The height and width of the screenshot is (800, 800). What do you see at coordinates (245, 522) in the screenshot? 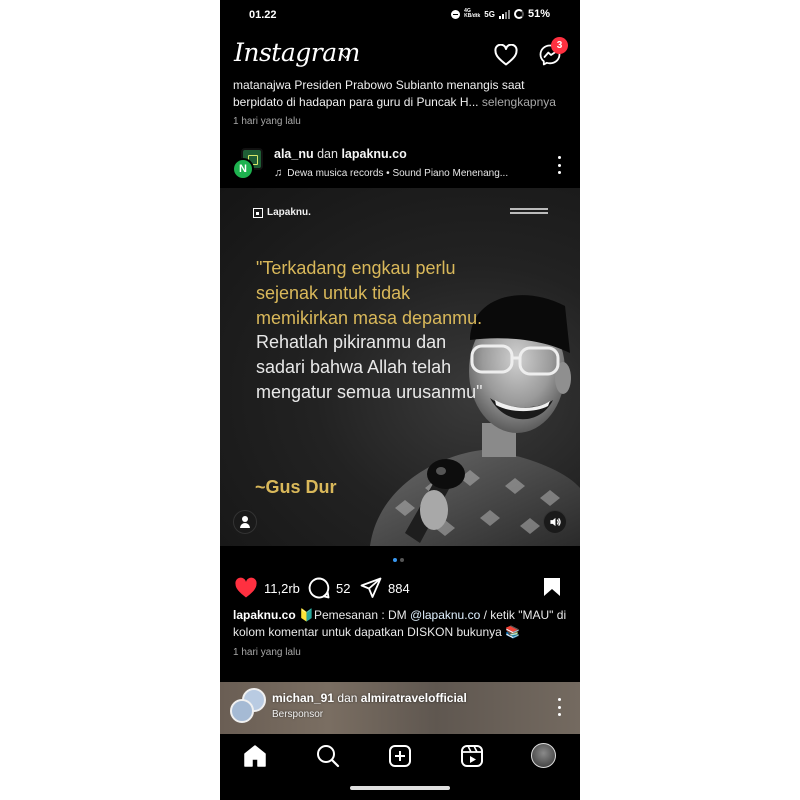
I see `tagged-users-icon` at bounding box center [245, 522].